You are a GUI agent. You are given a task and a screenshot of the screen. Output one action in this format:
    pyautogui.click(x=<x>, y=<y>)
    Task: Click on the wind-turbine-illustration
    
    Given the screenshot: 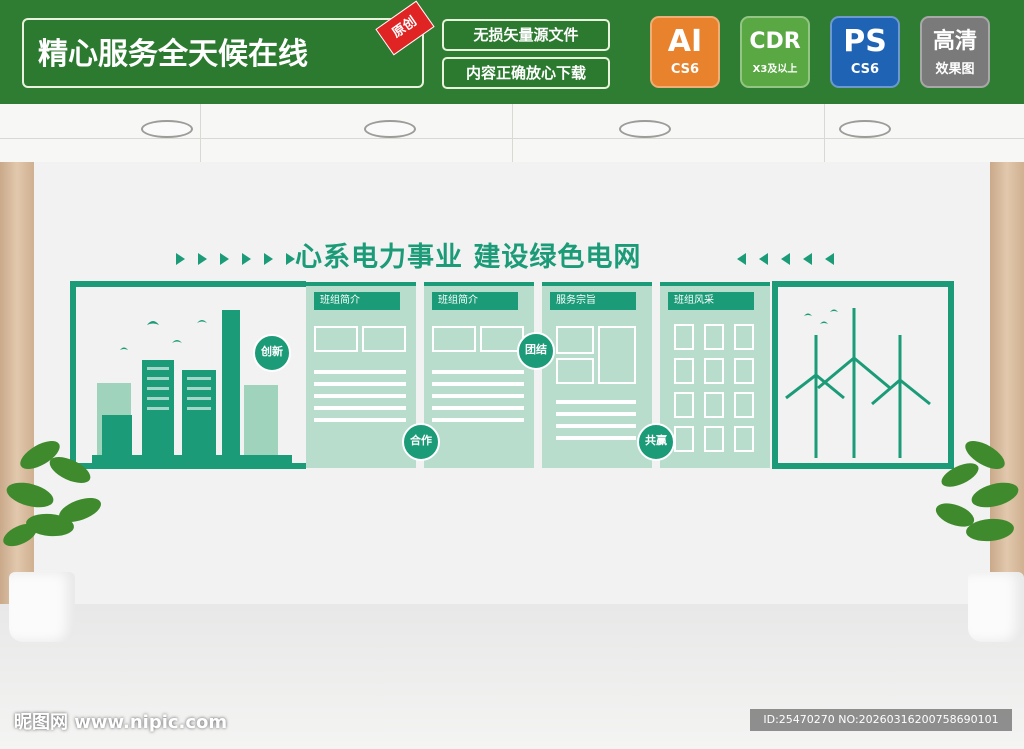 What is the action you would take?
    pyautogui.click(x=858, y=383)
    